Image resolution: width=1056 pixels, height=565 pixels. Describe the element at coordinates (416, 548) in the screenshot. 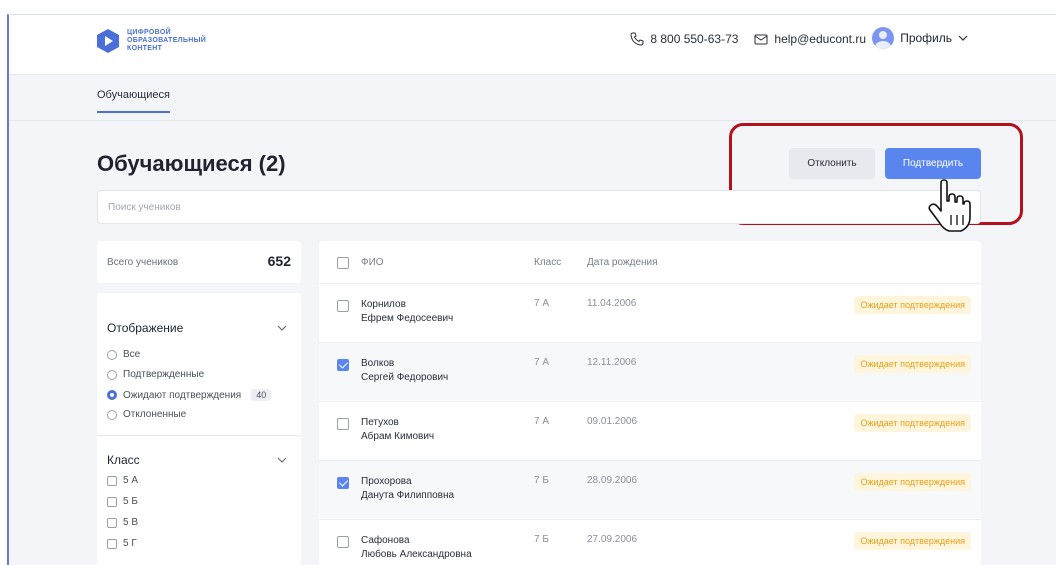

I see `student-name: Сафонова Любовь Александровна` at that location.